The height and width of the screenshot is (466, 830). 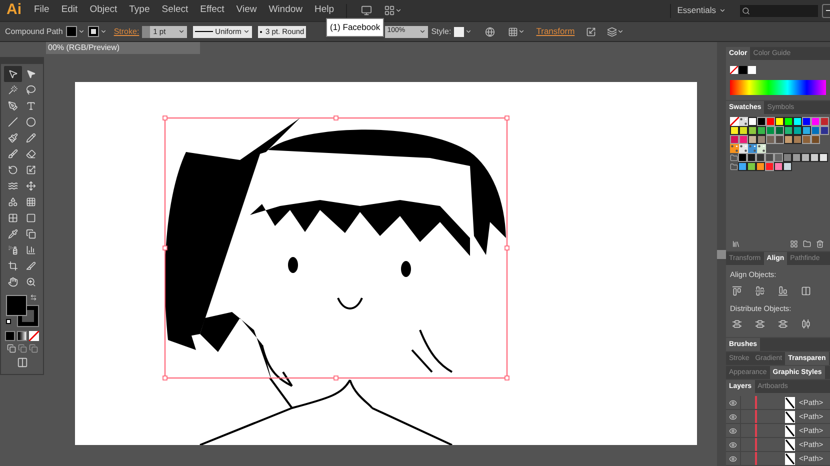 I want to click on menu-item: Type, so click(x=139, y=10).